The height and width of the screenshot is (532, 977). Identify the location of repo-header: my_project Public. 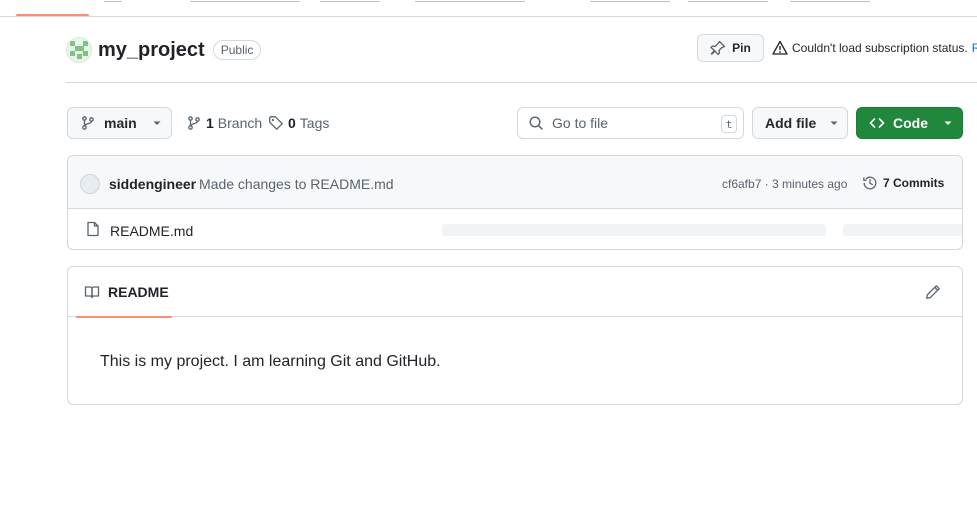
(164, 50).